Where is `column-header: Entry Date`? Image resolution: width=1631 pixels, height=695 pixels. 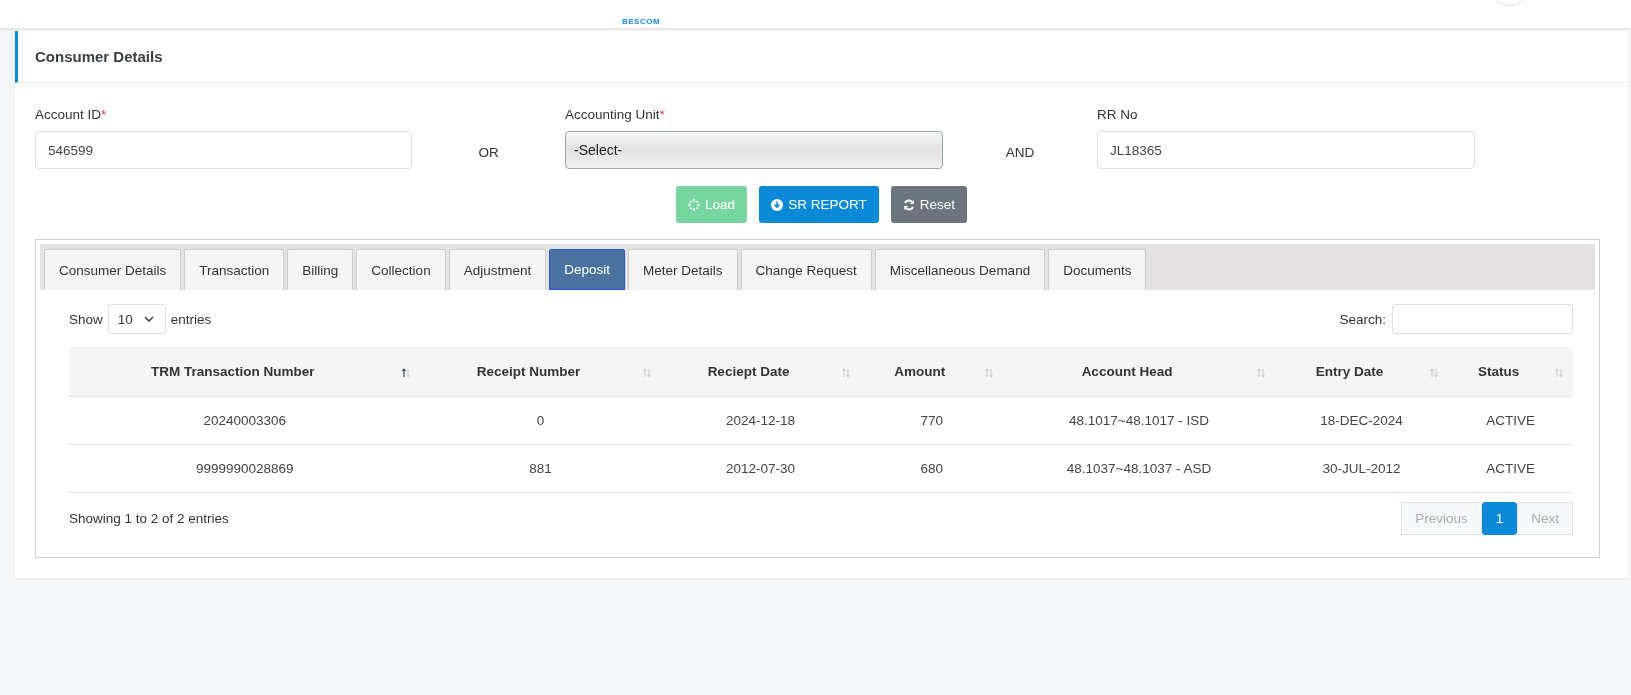
column-header: Entry Date is located at coordinates (1349, 371).